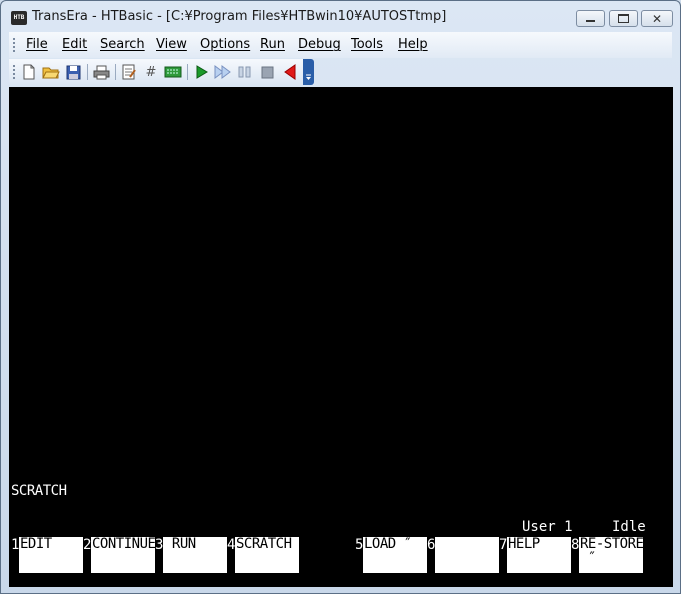 The image size is (681, 594). What do you see at coordinates (51, 72) in the screenshot?
I see `open-icon` at bounding box center [51, 72].